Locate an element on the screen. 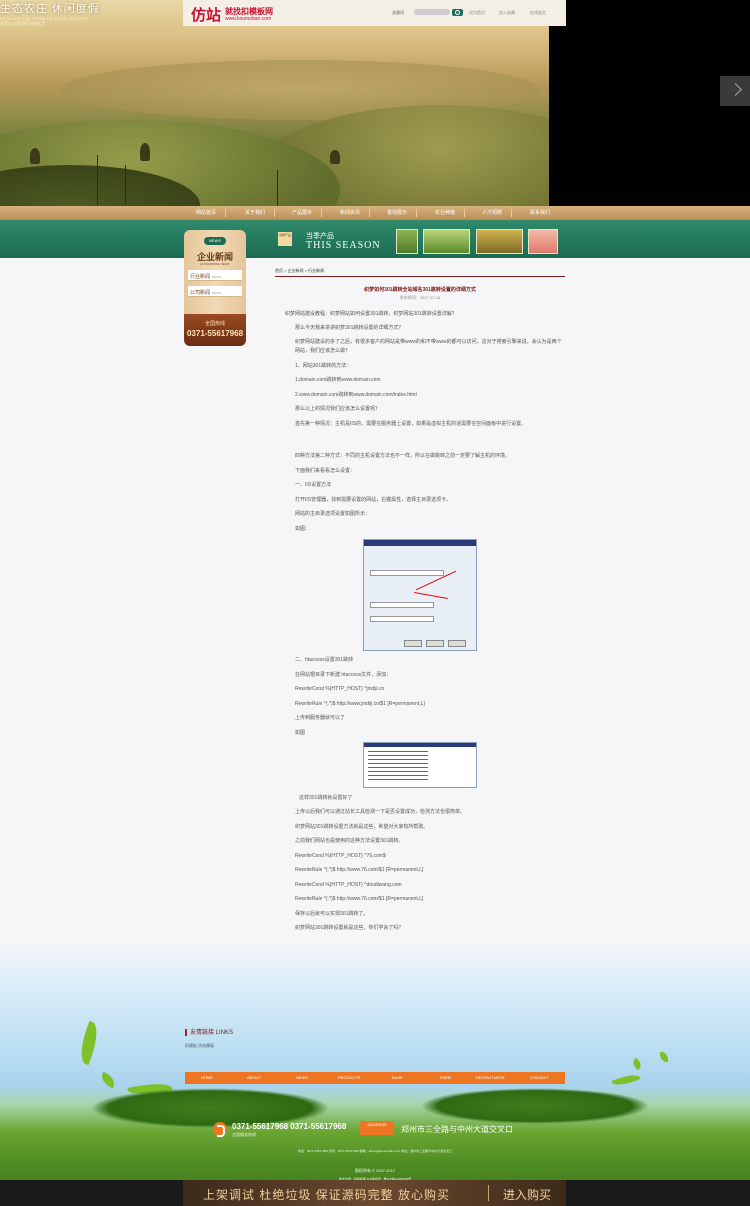 This screenshot has height=1206, width=750. paragraph: 下面我们来看看怎么设置： is located at coordinates (325, 471).